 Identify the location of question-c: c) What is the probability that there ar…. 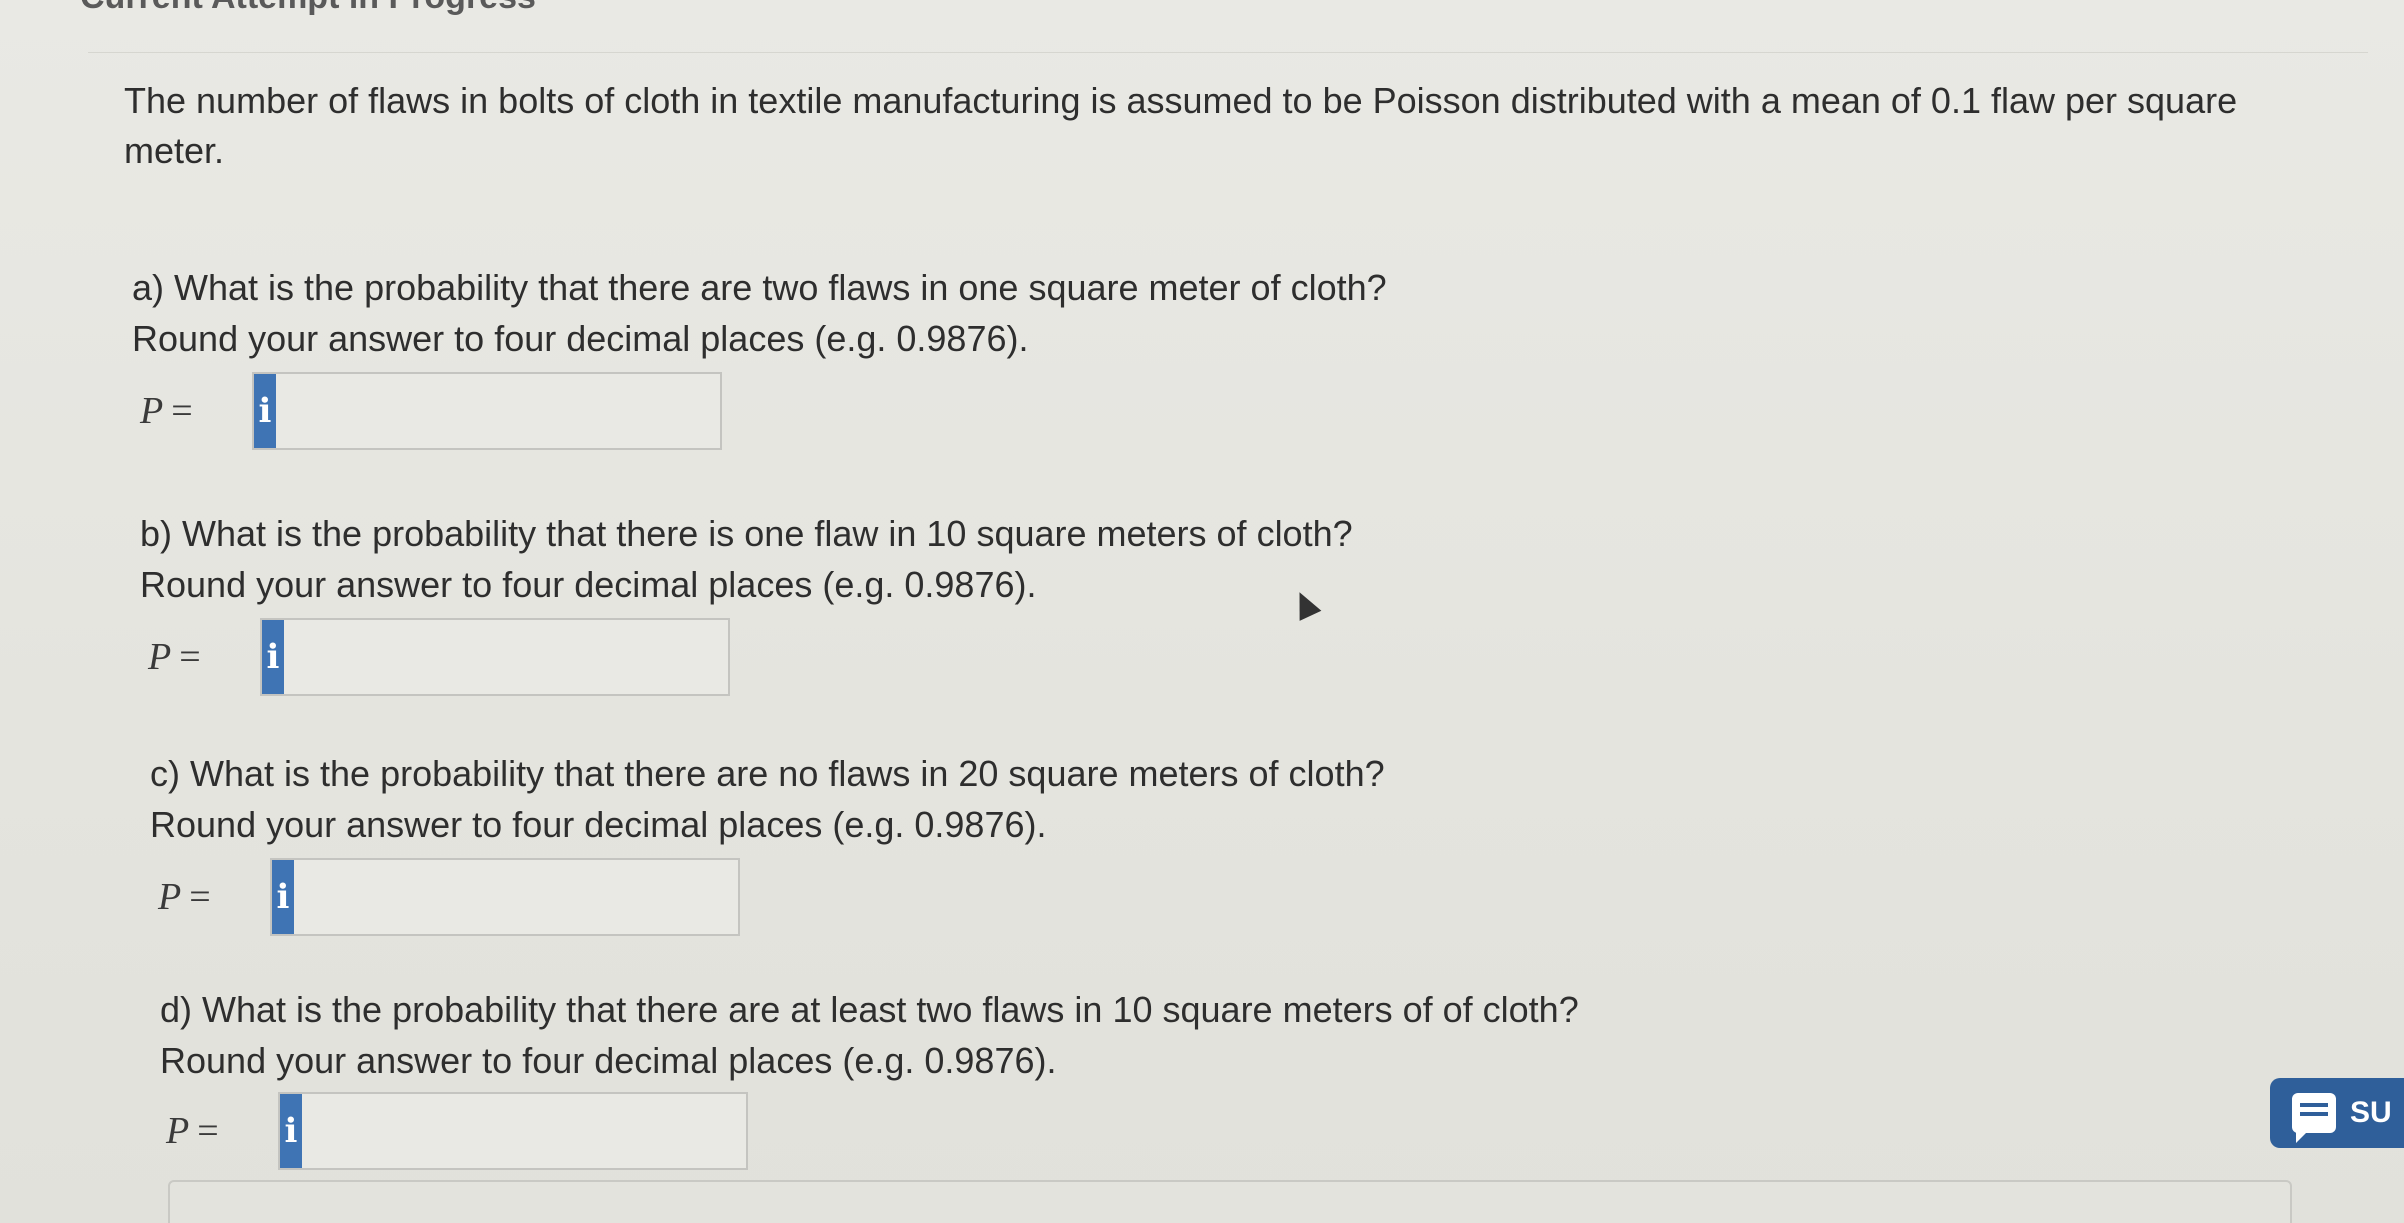
(767, 799).